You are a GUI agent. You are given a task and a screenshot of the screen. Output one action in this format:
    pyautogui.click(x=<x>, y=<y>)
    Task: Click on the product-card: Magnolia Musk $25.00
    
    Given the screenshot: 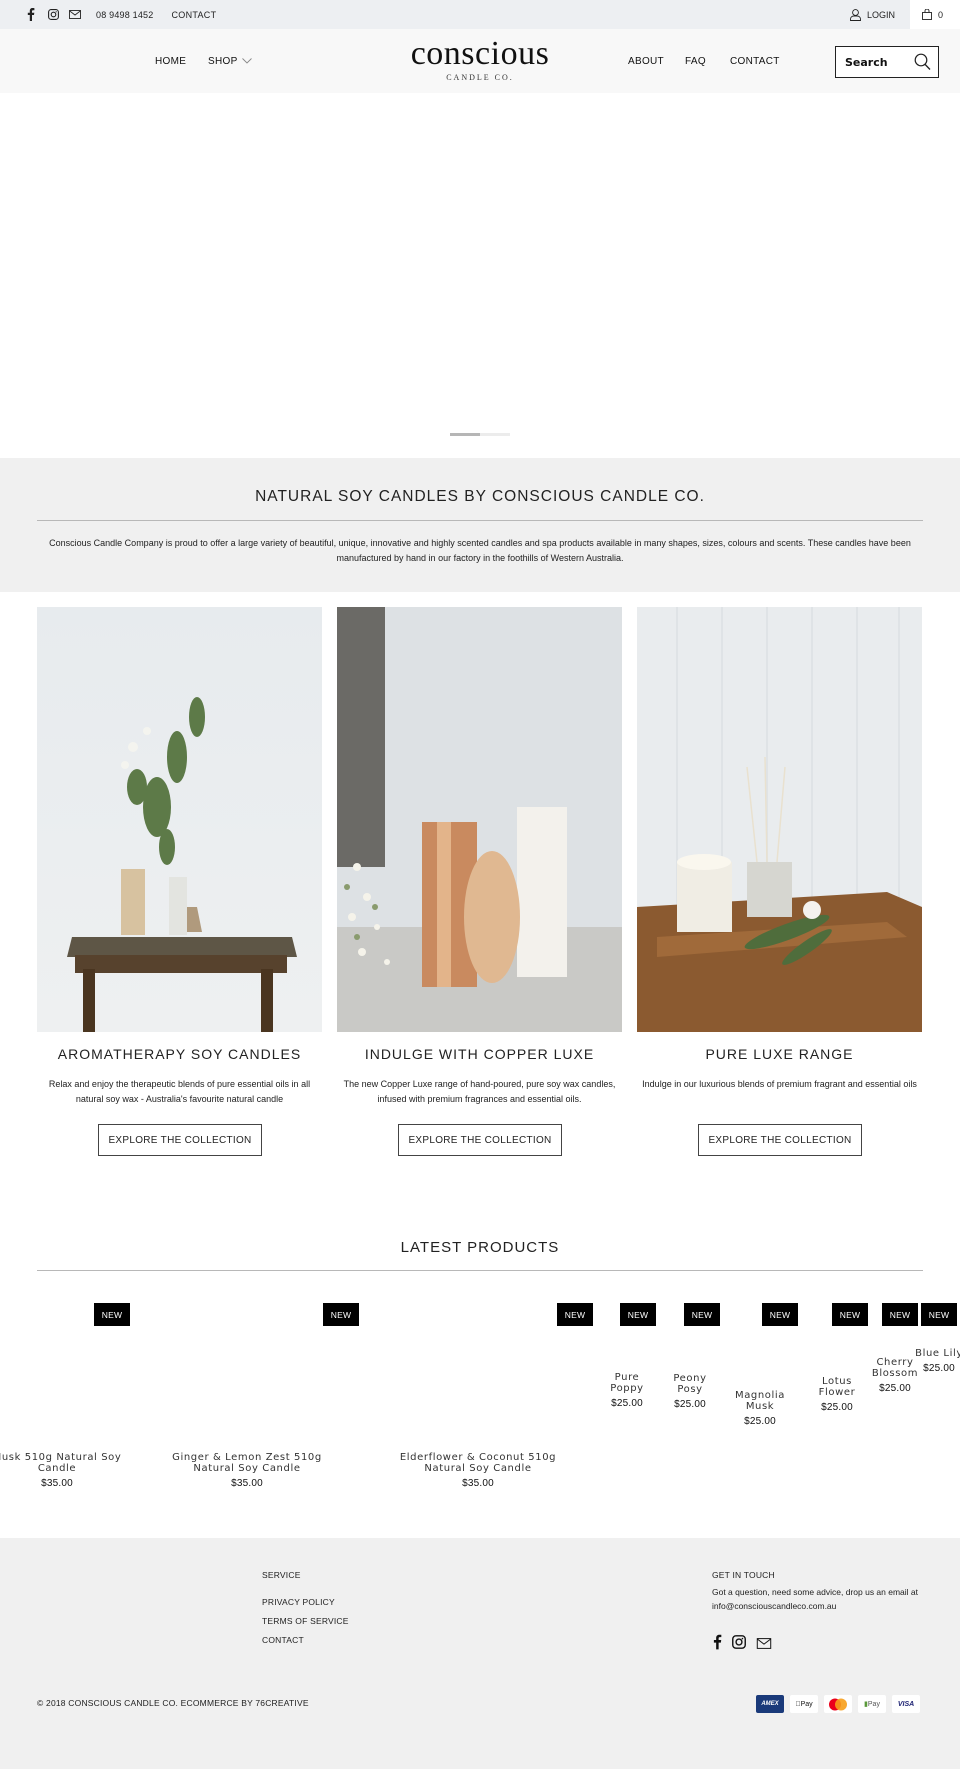 What is the action you would take?
    pyautogui.click(x=760, y=1408)
    